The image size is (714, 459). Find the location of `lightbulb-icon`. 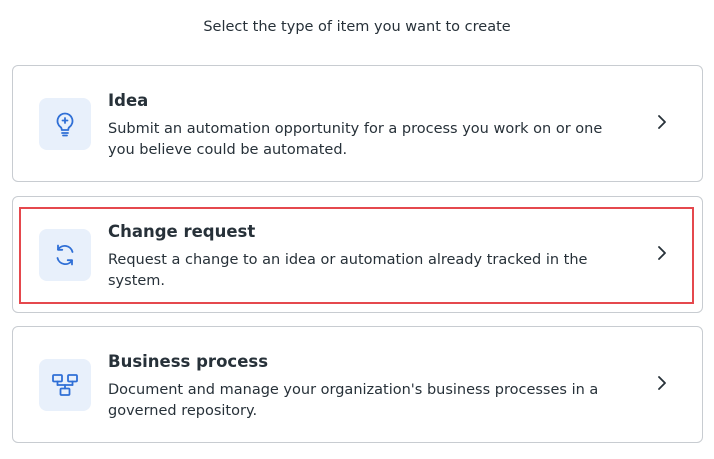

lightbulb-icon is located at coordinates (65, 124).